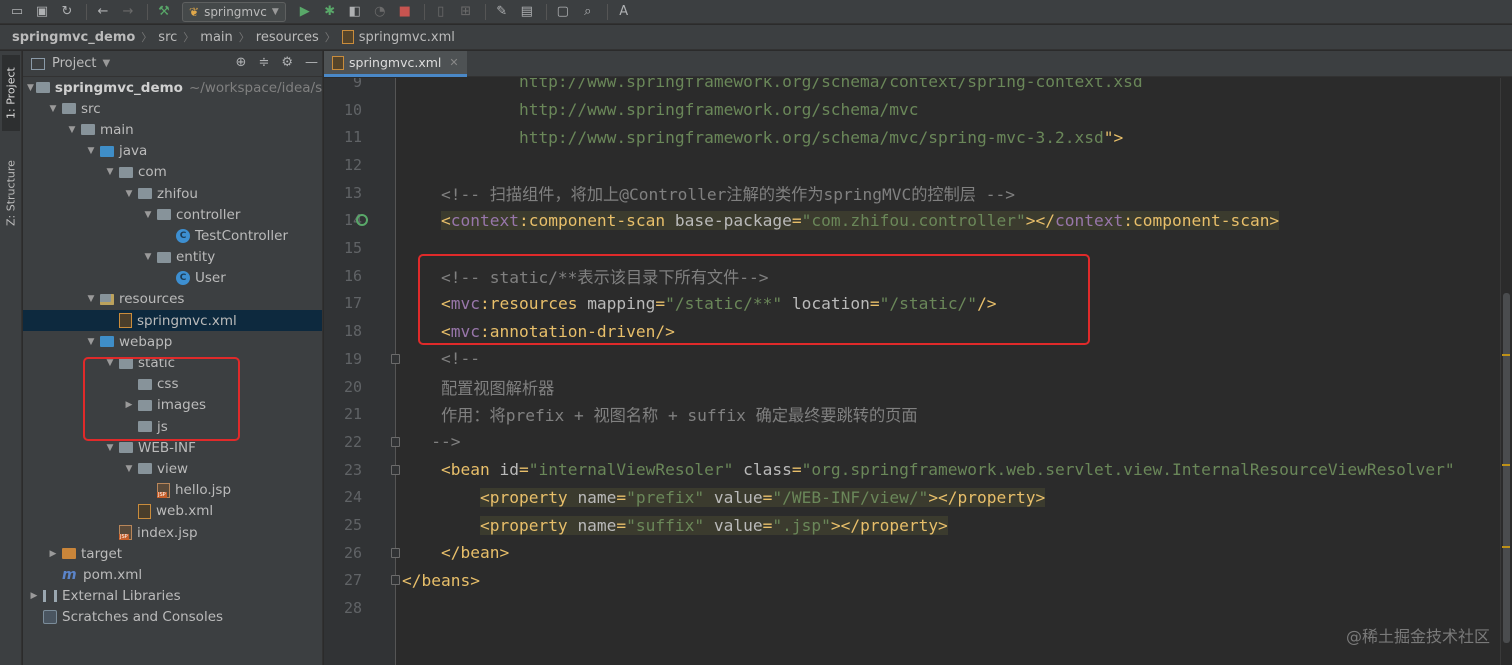 The image size is (1512, 665). Describe the element at coordinates (172, 321) in the screenshot. I see `tree-item-springmvc-xml: springmvc.xml` at that location.